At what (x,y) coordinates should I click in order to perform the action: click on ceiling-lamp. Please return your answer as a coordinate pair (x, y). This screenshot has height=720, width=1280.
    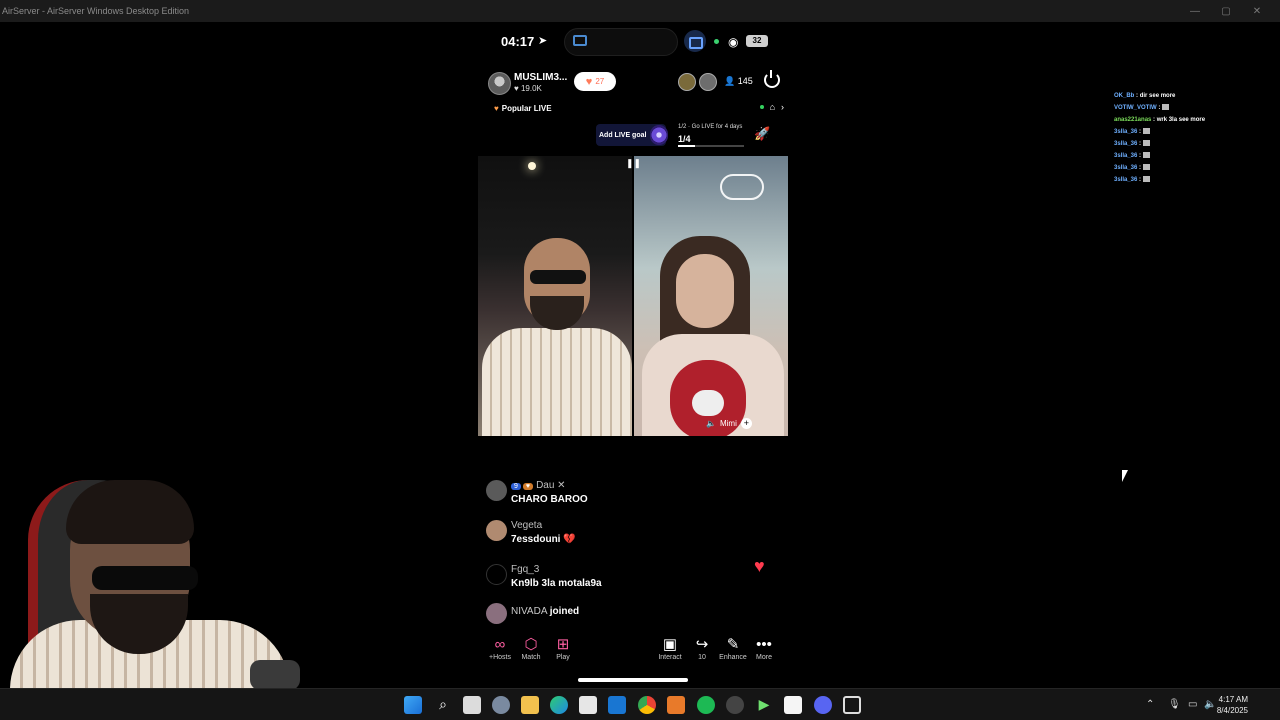
    Looking at the image, I should click on (532, 166).